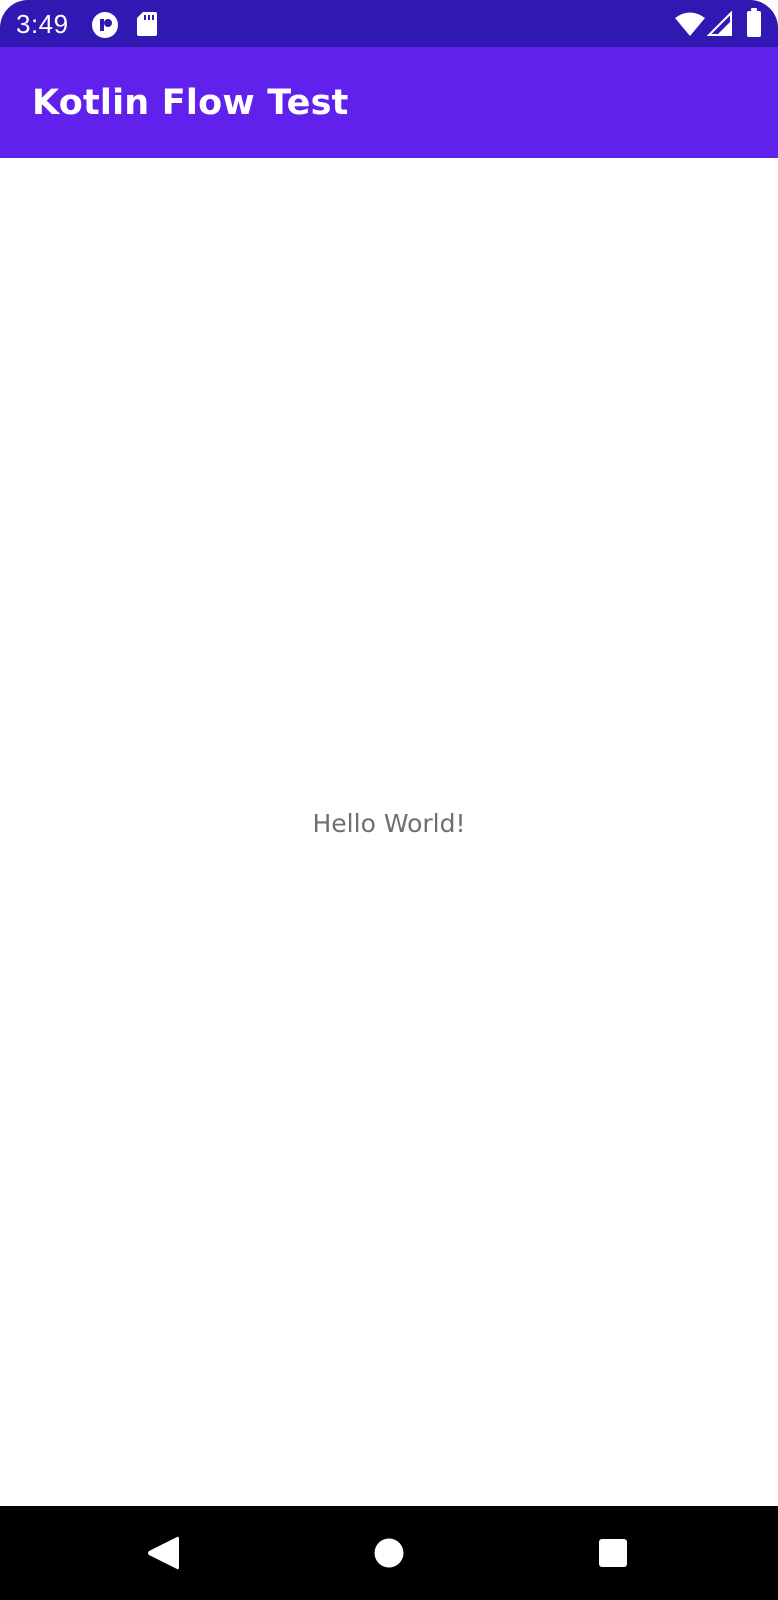  I want to click on recents-button, so click(613, 1553).